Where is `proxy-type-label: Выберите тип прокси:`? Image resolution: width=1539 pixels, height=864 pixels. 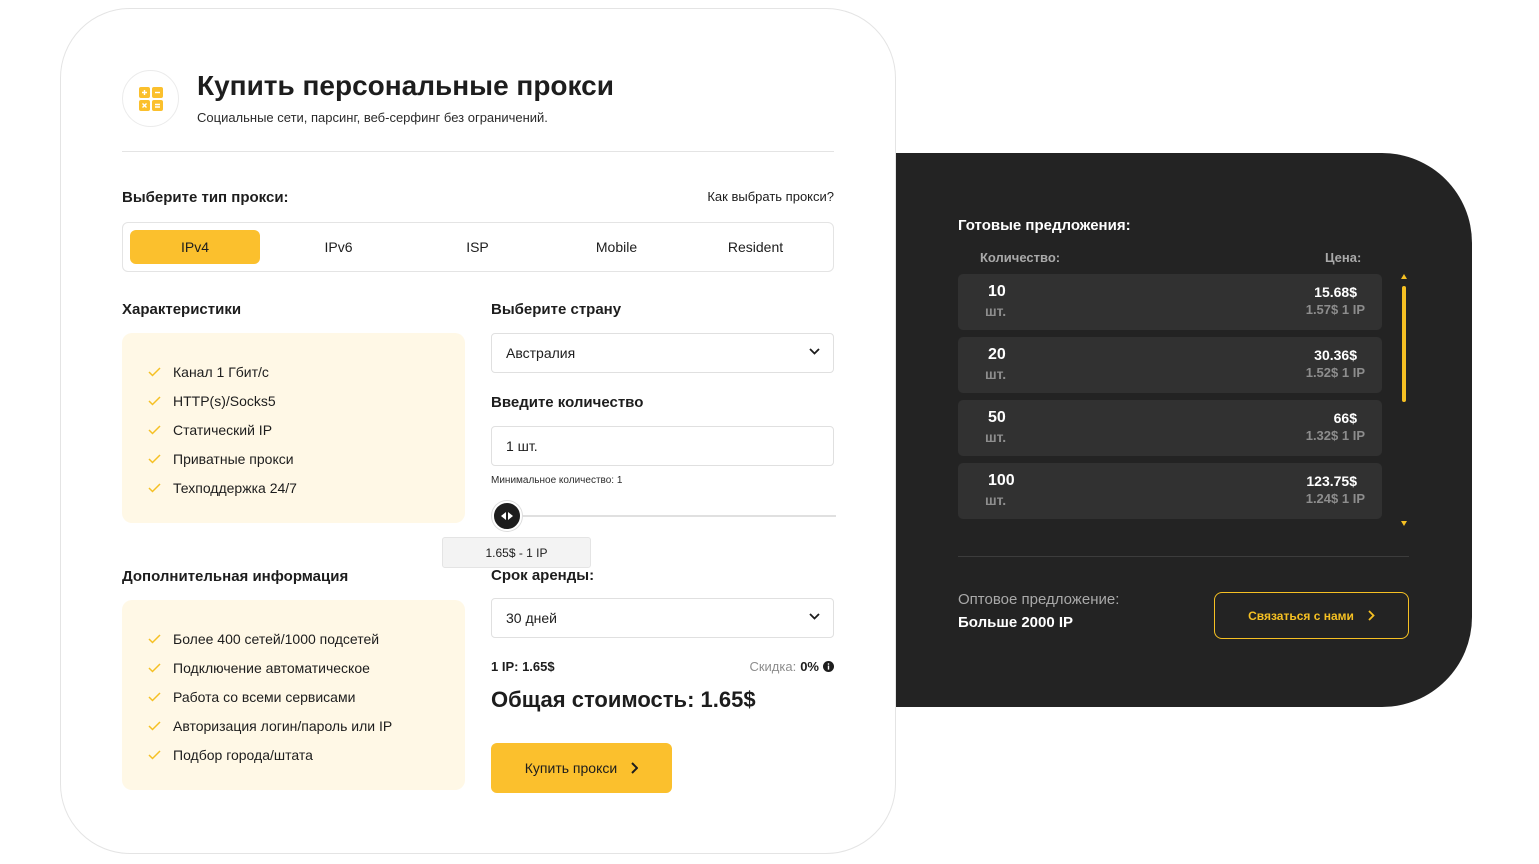 proxy-type-label: Выберите тип прокси: is located at coordinates (205, 197).